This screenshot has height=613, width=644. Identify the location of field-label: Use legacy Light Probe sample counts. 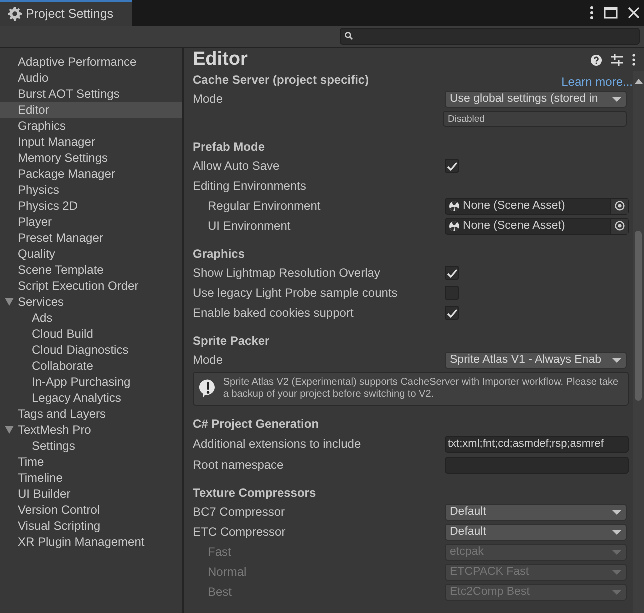
(296, 293).